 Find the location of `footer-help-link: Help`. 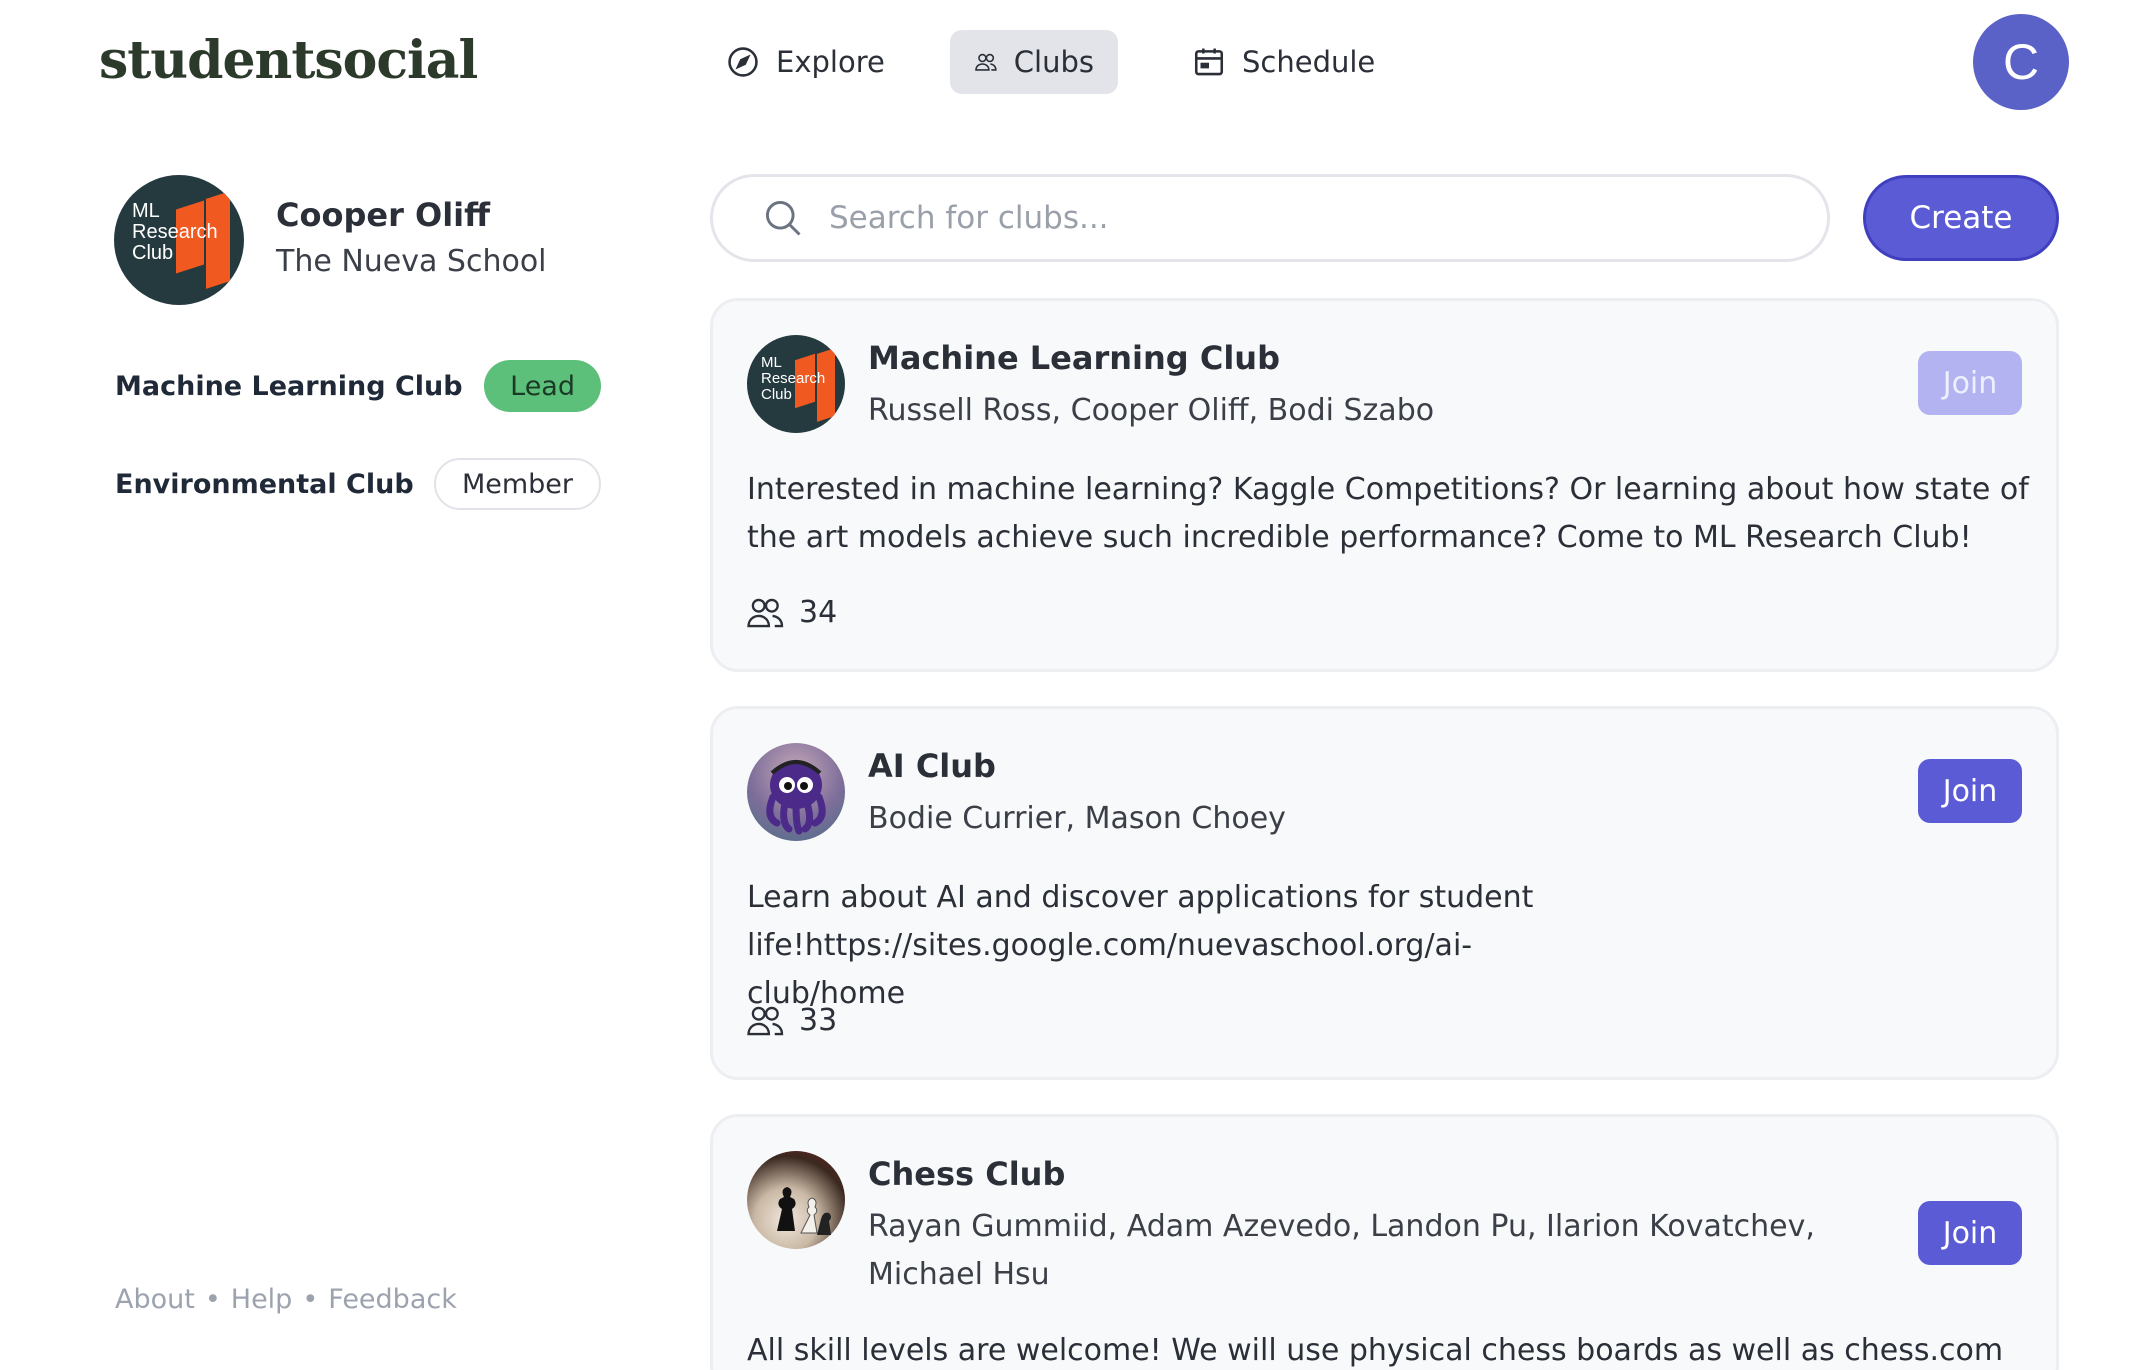

footer-help-link: Help is located at coordinates (262, 1299).